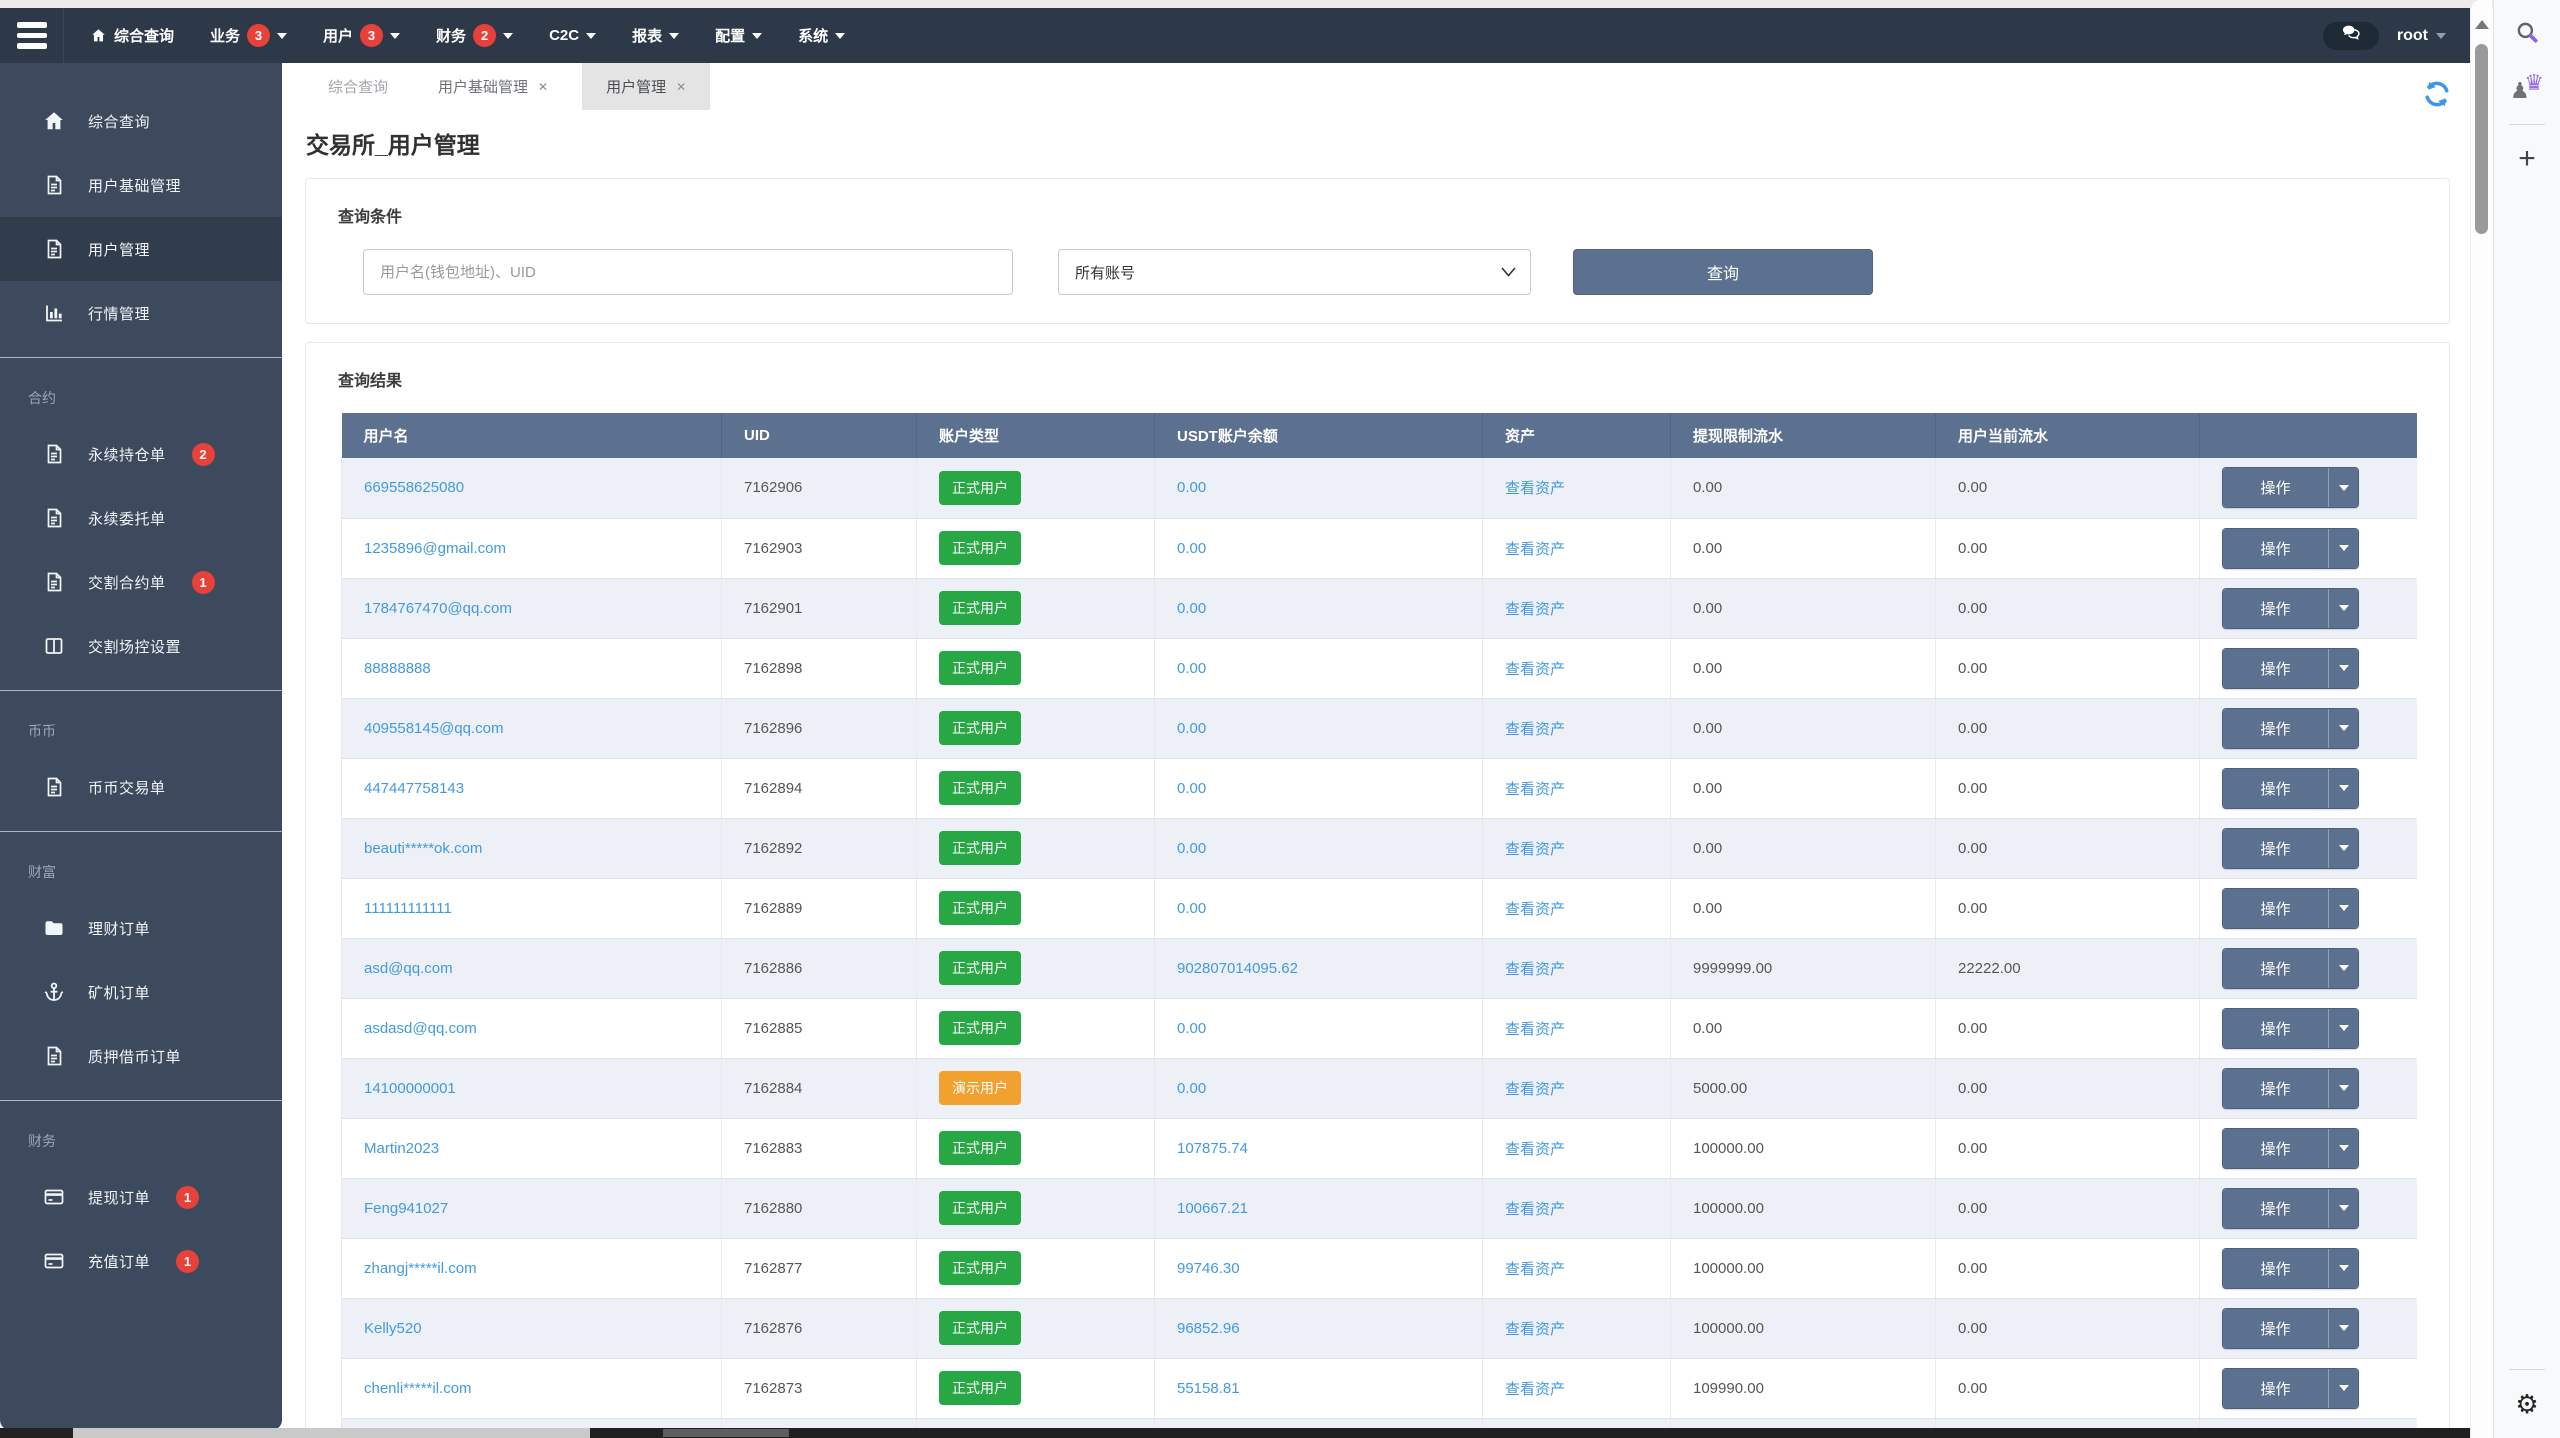 This screenshot has width=2560, height=1438. Describe the element at coordinates (410, 1088) in the screenshot. I see `username-link: 14100000001` at that location.